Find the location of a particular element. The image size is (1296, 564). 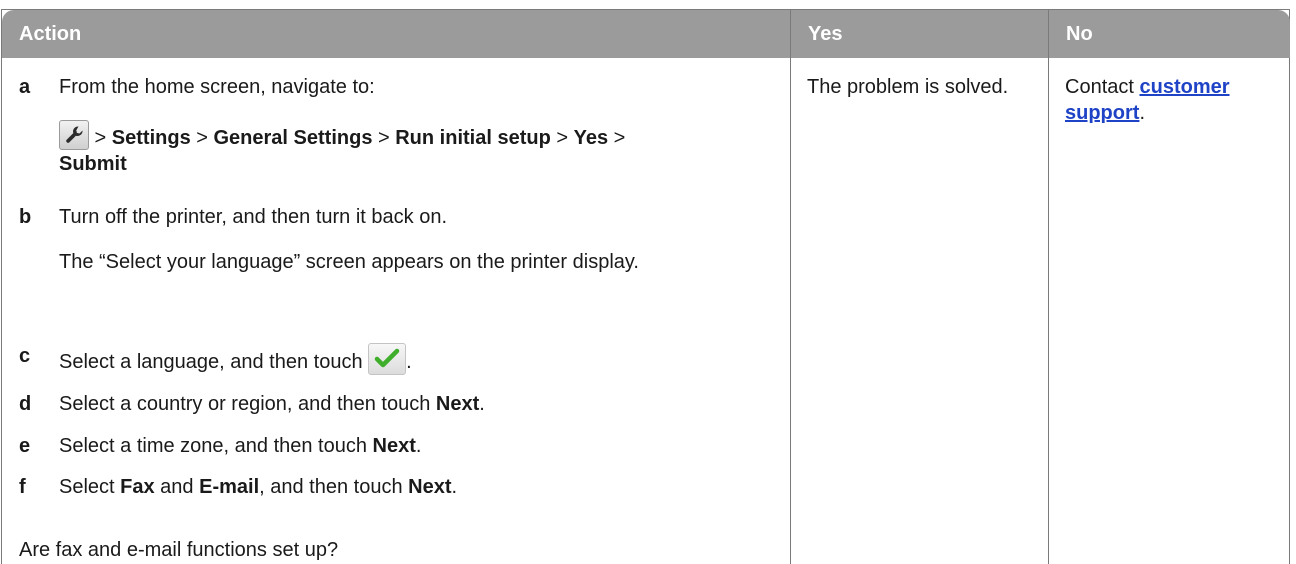

path-yes: Yes is located at coordinates (591, 138).